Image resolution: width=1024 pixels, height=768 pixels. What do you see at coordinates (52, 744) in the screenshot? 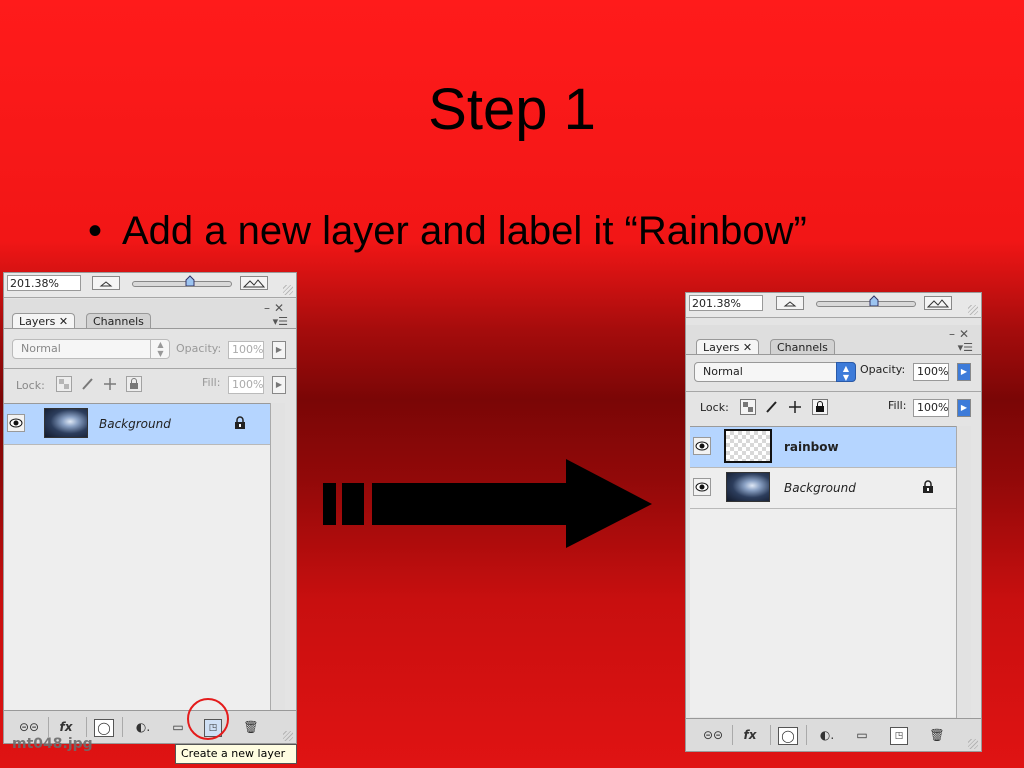
I see `filename-watermark: mt048.jpg` at bounding box center [52, 744].